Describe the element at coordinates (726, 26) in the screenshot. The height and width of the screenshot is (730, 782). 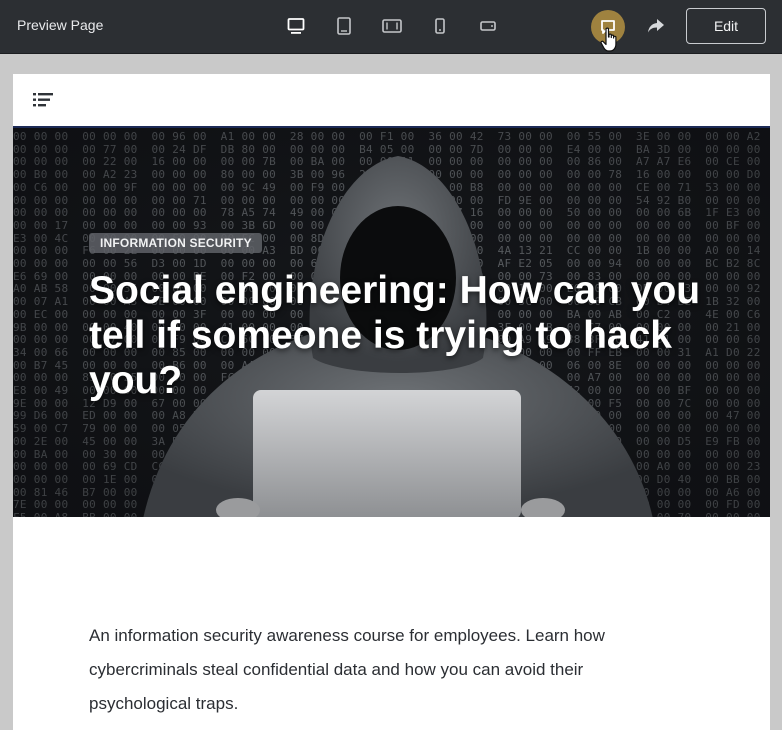
I see `edit-button: Edit` at that location.